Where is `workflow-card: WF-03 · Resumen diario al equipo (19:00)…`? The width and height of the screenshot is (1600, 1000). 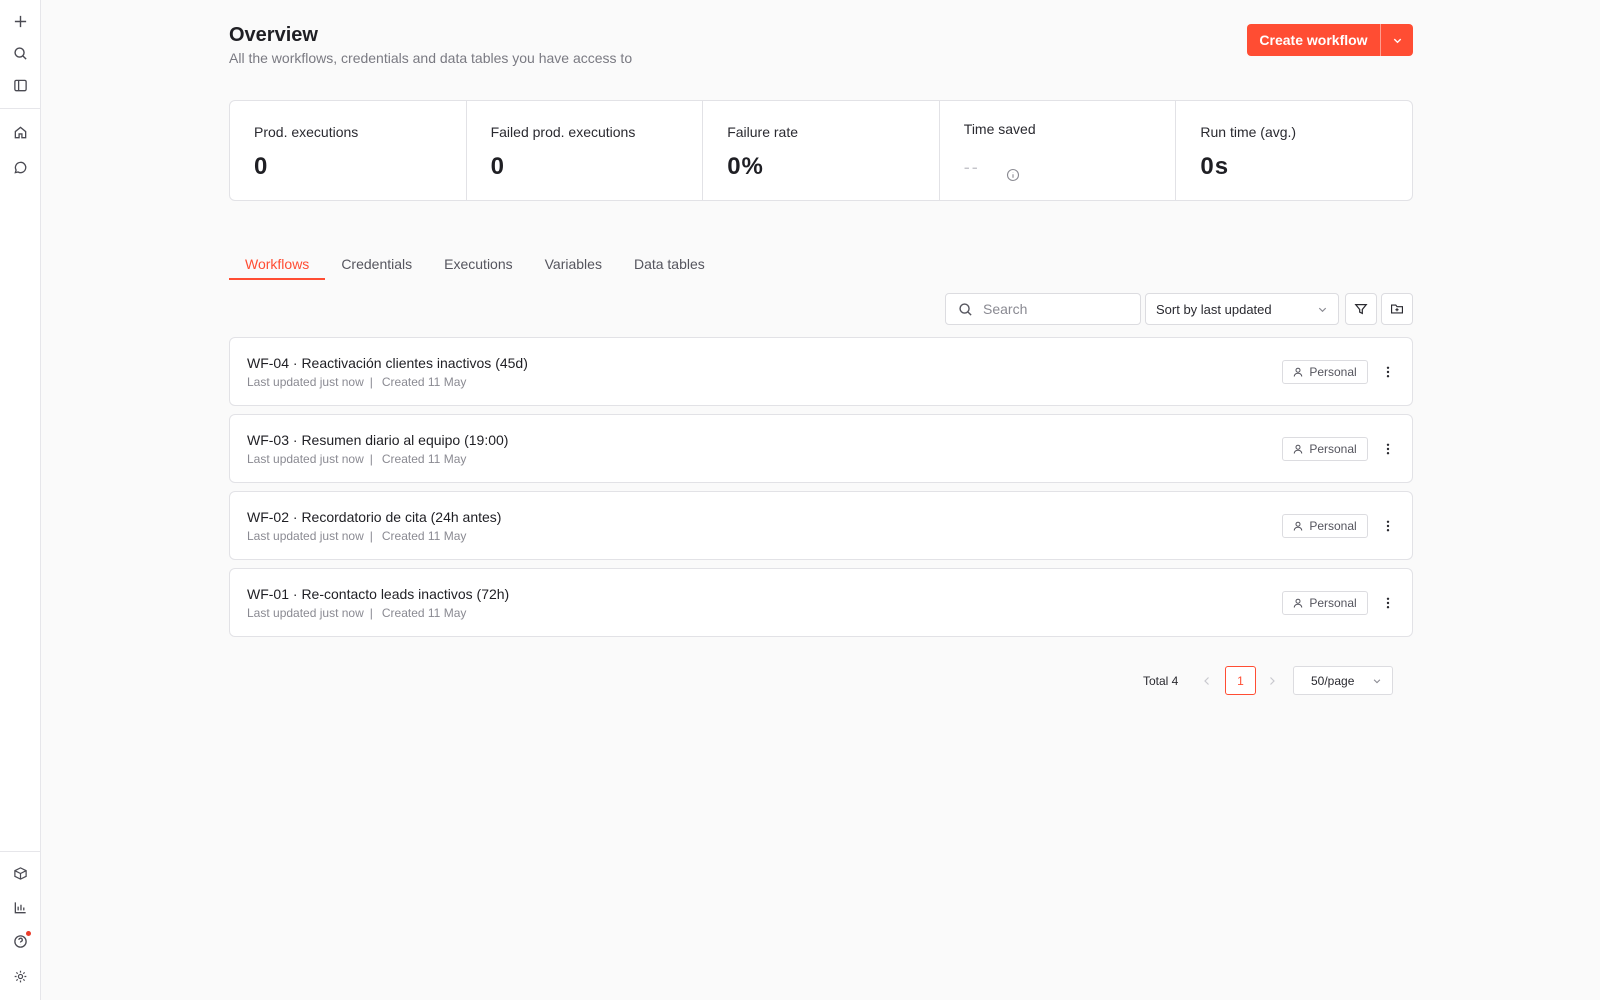
workflow-card: WF-03 · Resumen diario al equipo (19:00)… is located at coordinates (821, 448).